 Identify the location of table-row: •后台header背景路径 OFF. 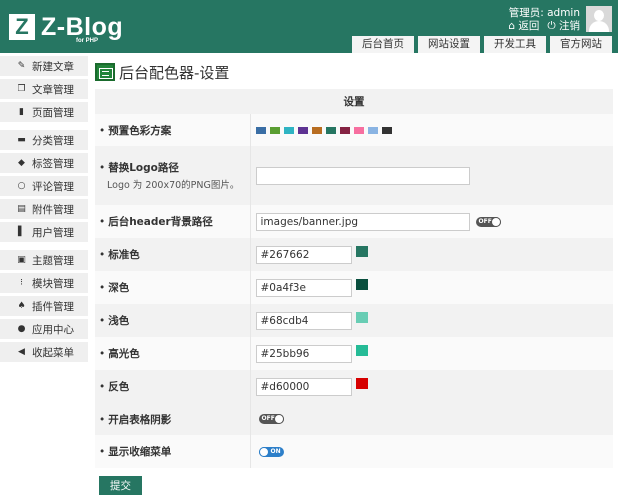
(354, 221).